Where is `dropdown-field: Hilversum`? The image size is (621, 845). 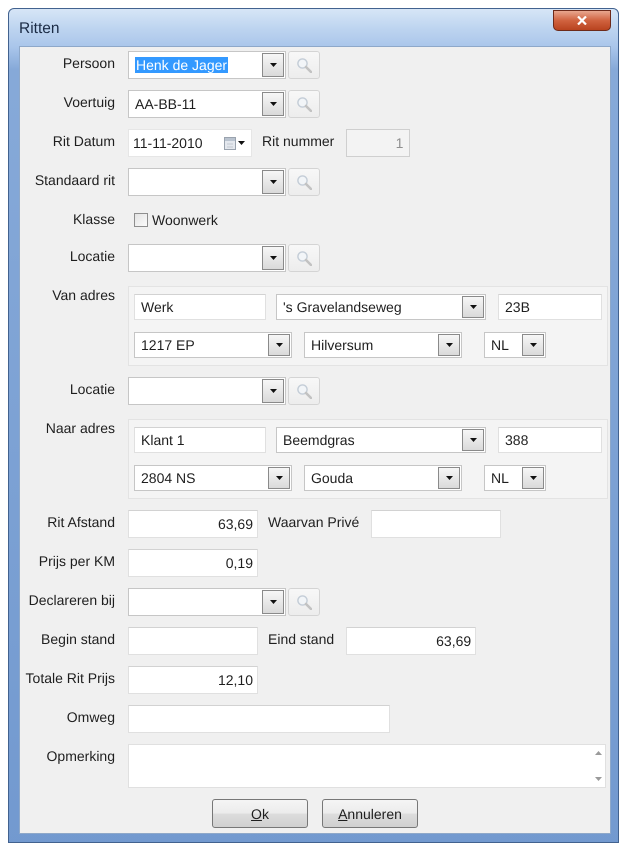
dropdown-field: Hilversum is located at coordinates (383, 345).